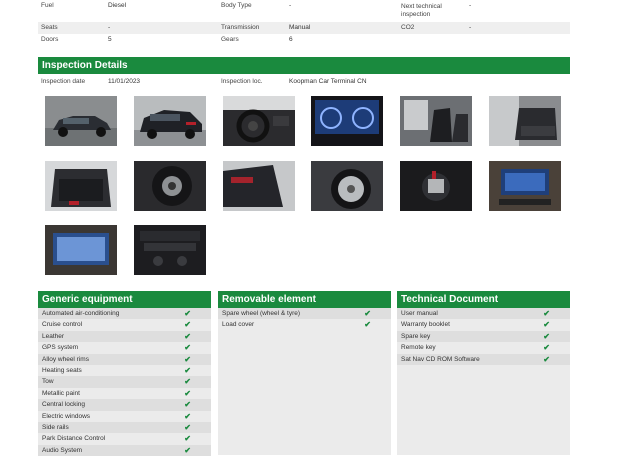 This screenshot has height=460, width=620. What do you see at coordinates (304, 299) in the screenshot?
I see `removable-element-header: Removable element` at bounding box center [304, 299].